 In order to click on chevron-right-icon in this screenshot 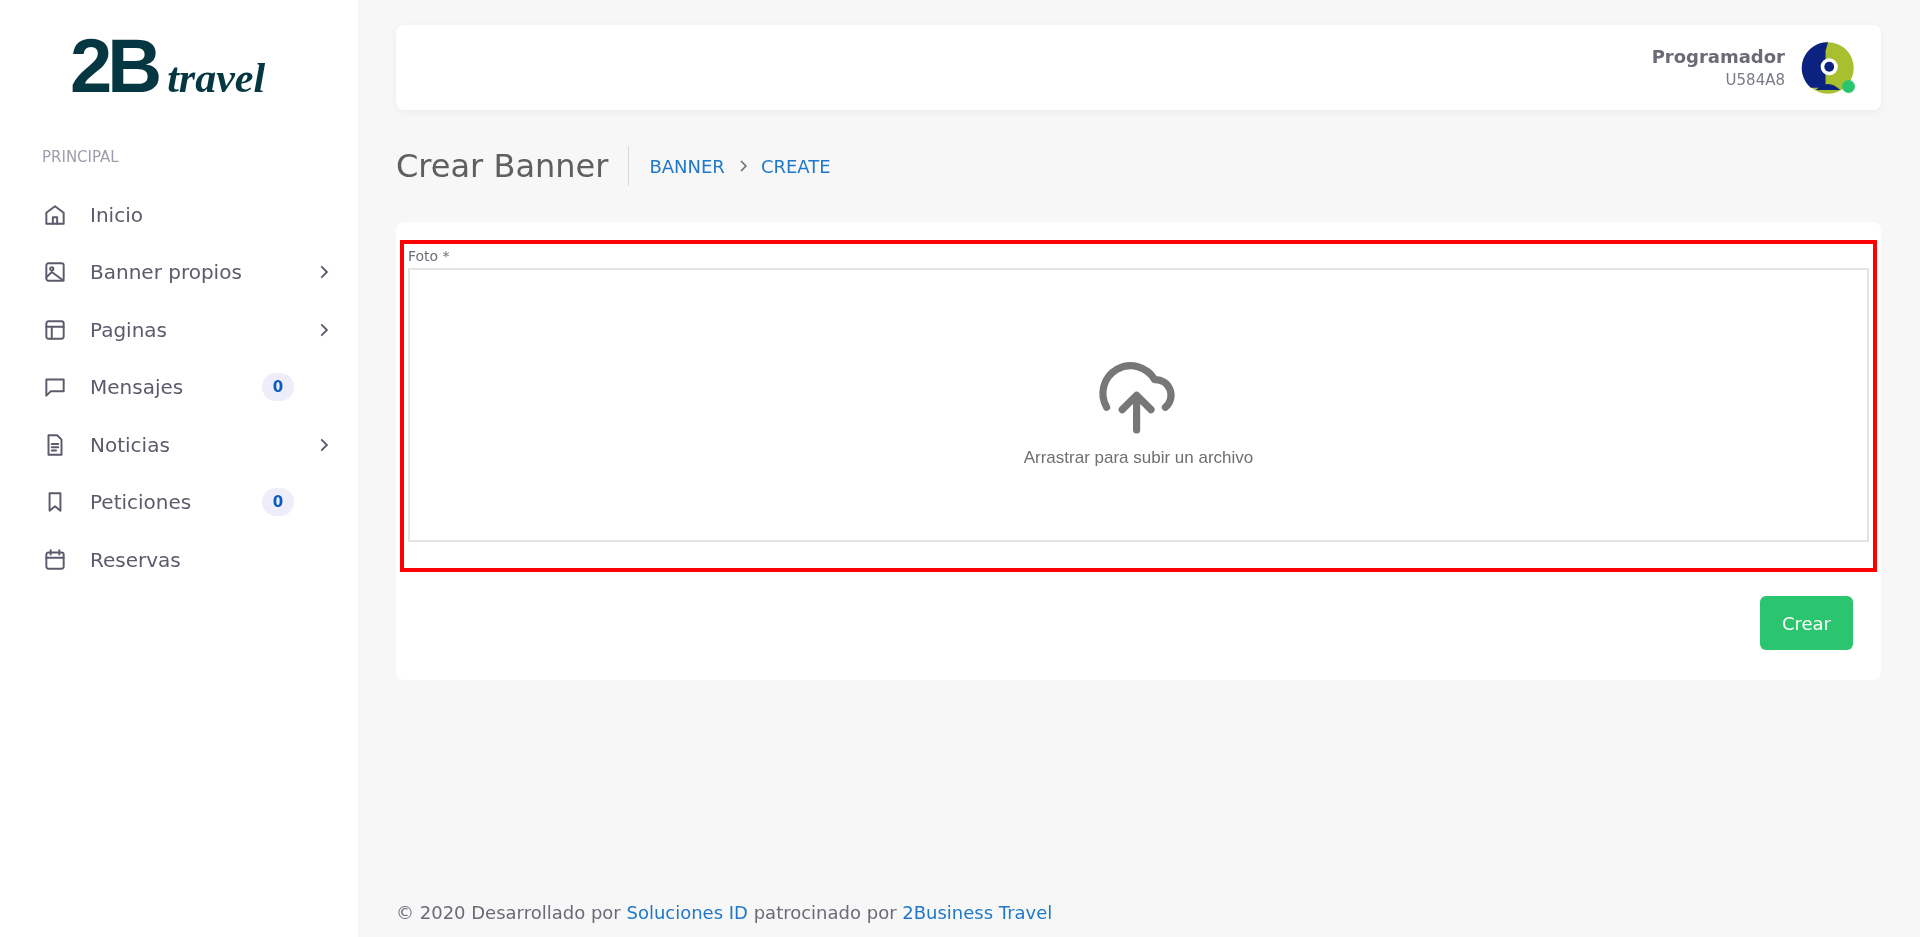, I will do `click(742, 166)`.